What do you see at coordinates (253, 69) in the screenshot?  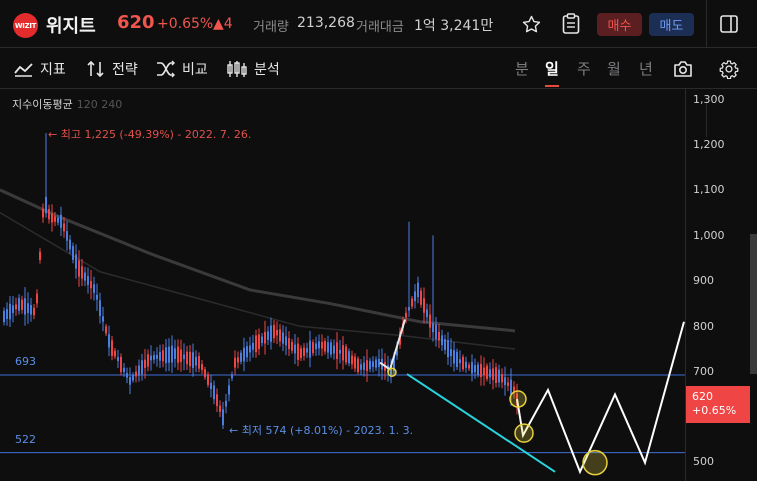 I see `analysis-button: 분석` at bounding box center [253, 69].